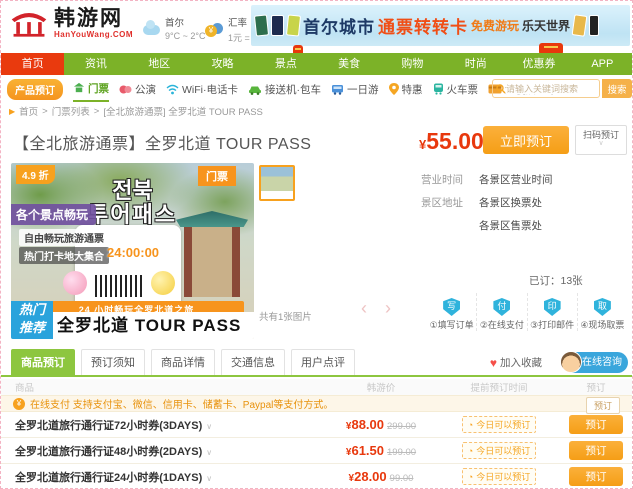 This screenshot has height=489, width=633. What do you see at coordinates (285, 317) in the screenshot?
I see `photo-count: 共有1张图片` at bounding box center [285, 317].